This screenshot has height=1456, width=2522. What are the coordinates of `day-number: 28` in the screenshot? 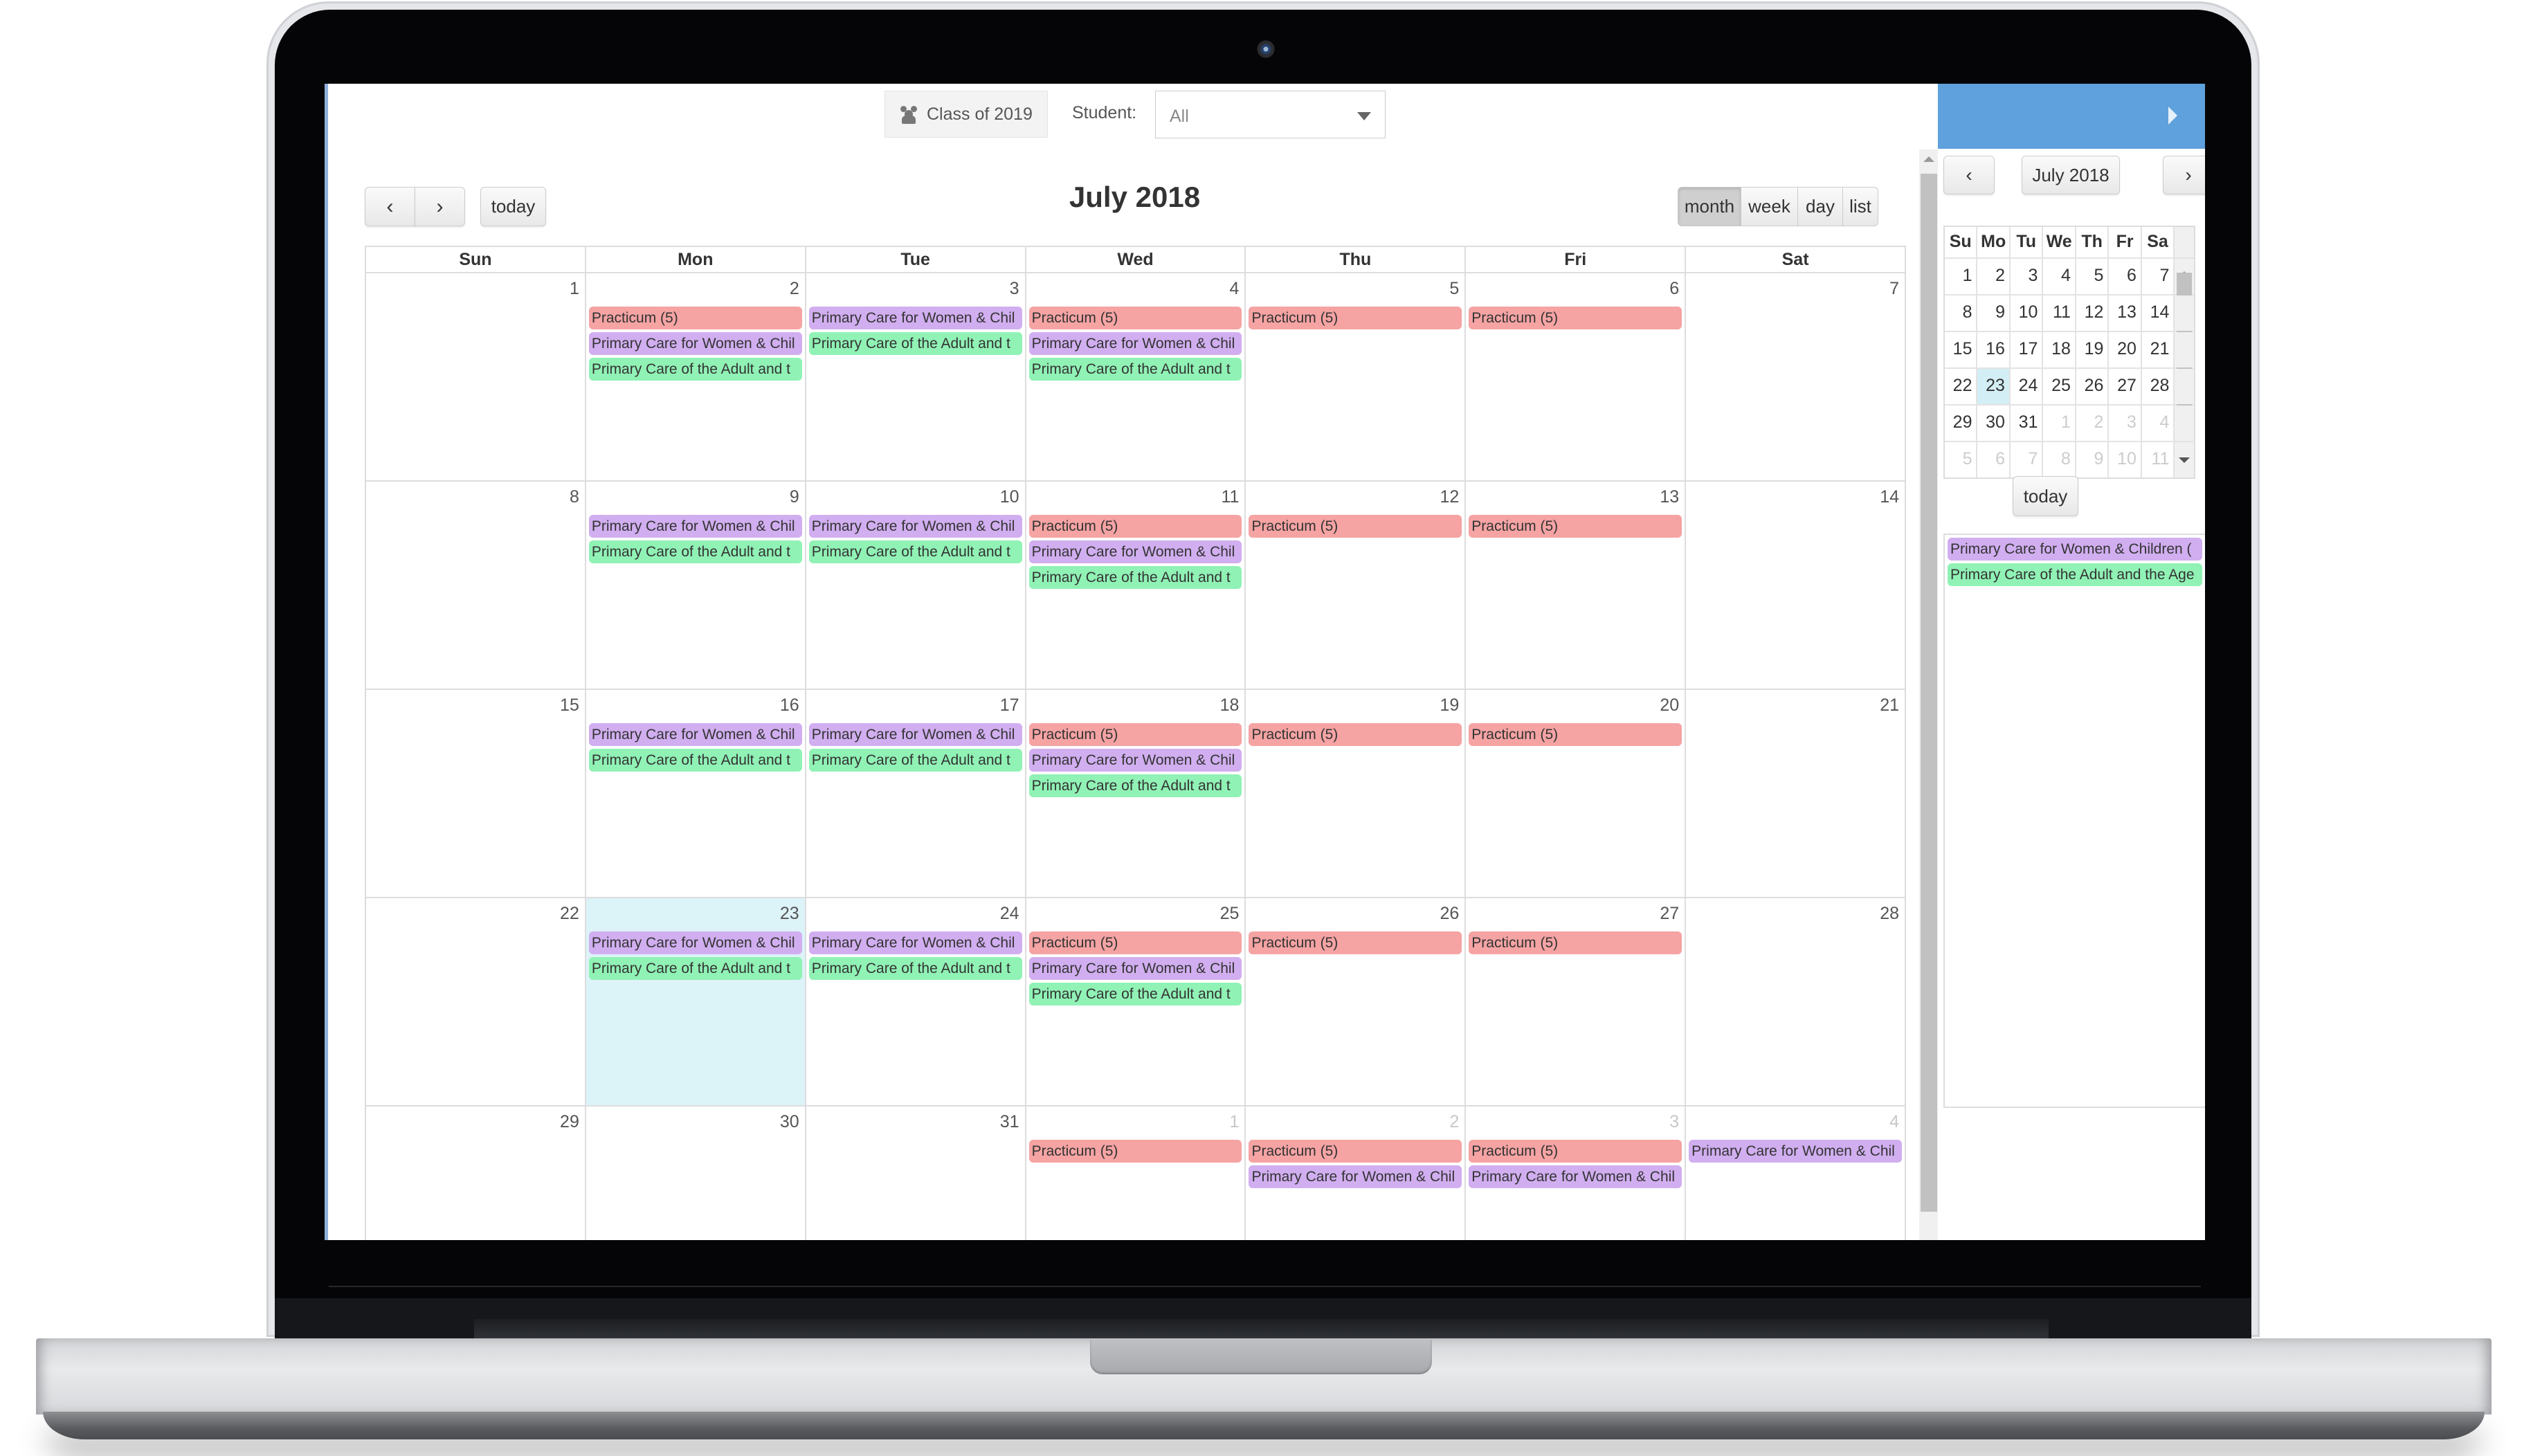 It's located at (1889, 914).